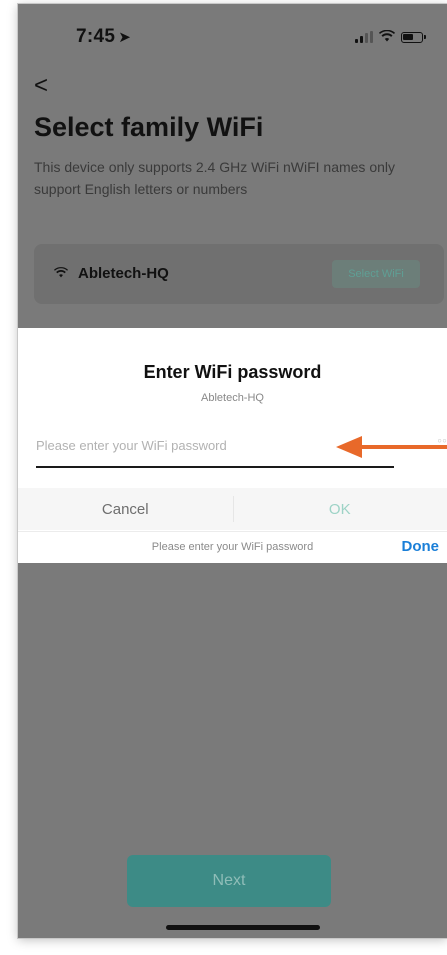 This screenshot has height=955, width=447. I want to click on keyboard-accessory-bar: Please enter your WiFi password Done, so click(232, 547).